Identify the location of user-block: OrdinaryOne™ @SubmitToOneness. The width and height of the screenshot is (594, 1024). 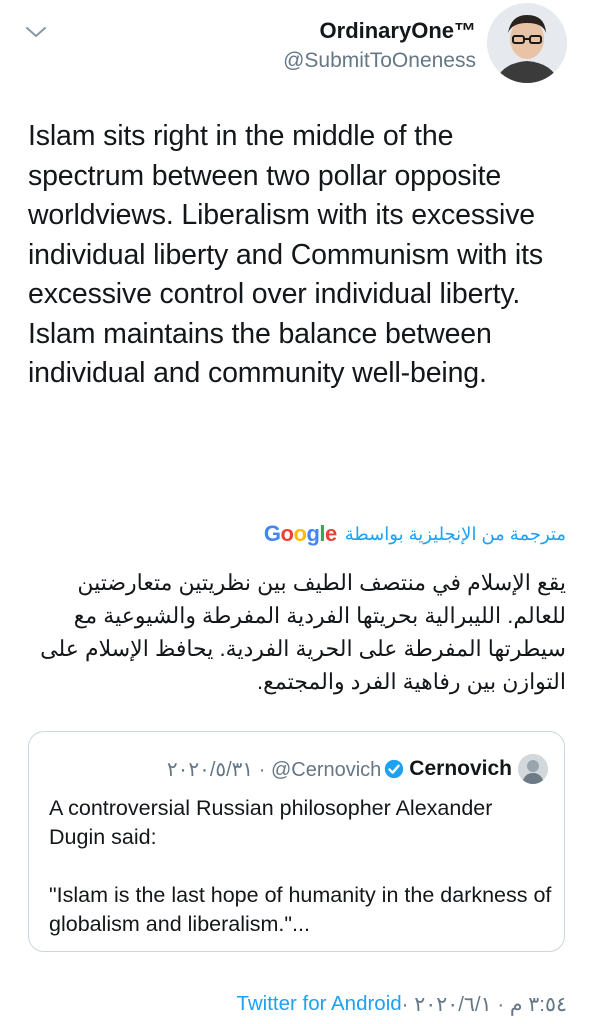
(379, 46).